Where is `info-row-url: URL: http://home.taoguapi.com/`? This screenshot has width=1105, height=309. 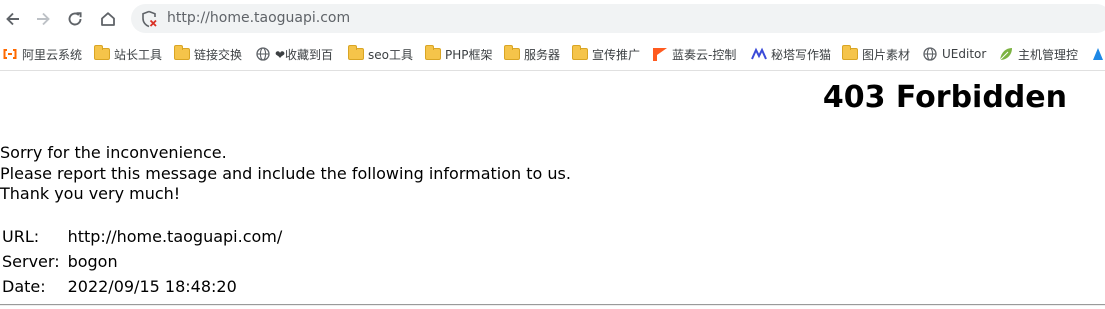 info-row-url: URL: http://home.taoguapi.com/ is located at coordinates (142, 236).